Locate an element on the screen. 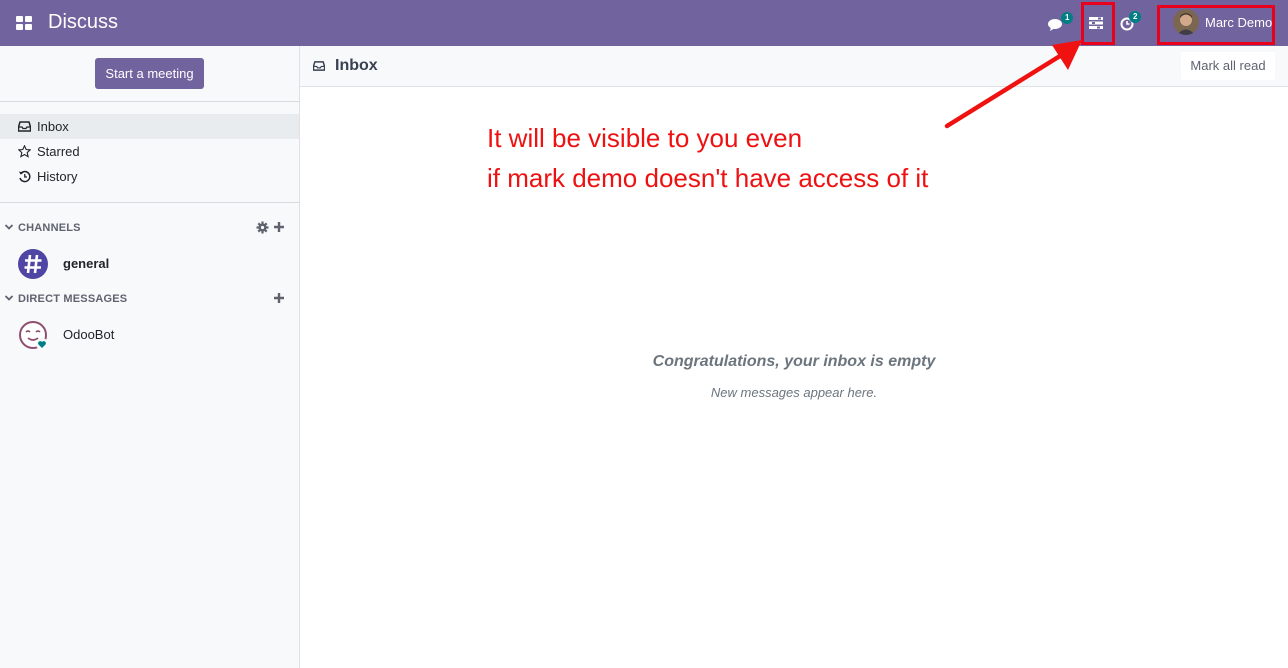 The image size is (1288, 668). chat-item-odoobot: OdooBot is located at coordinates (149, 335).